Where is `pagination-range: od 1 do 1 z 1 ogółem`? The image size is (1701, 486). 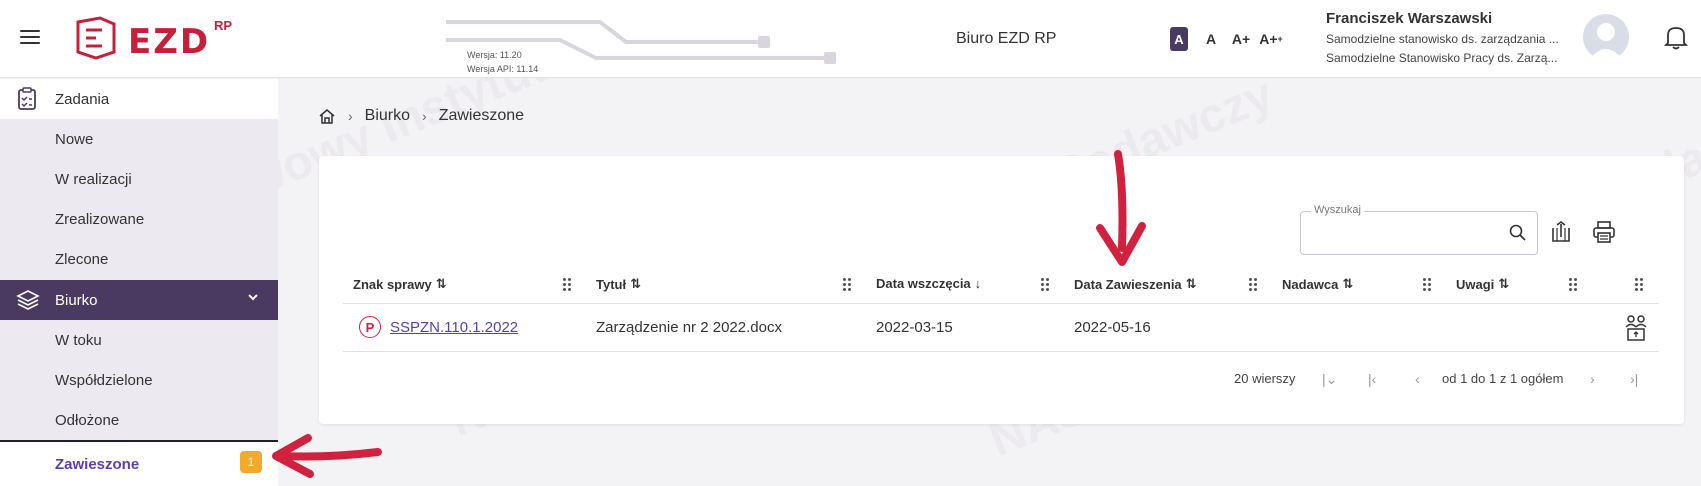
pagination-range: od 1 do 1 z 1 ogółem is located at coordinates (1503, 378).